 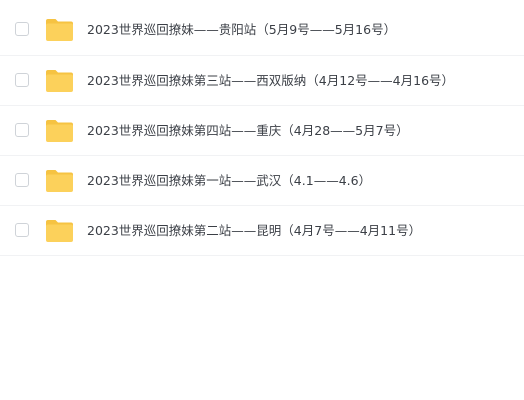 What do you see at coordinates (248, 131) in the screenshot?
I see `file-name: 2023世界巡回撩妹第四站——重庆（4月28——5月7号）` at bounding box center [248, 131].